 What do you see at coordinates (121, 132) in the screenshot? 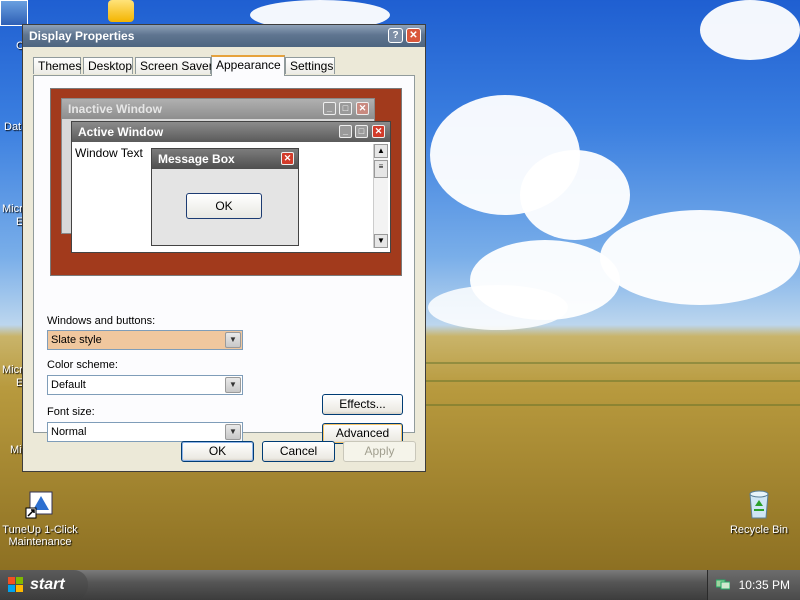
I see `active-window-title-text: Active Window` at bounding box center [121, 132].